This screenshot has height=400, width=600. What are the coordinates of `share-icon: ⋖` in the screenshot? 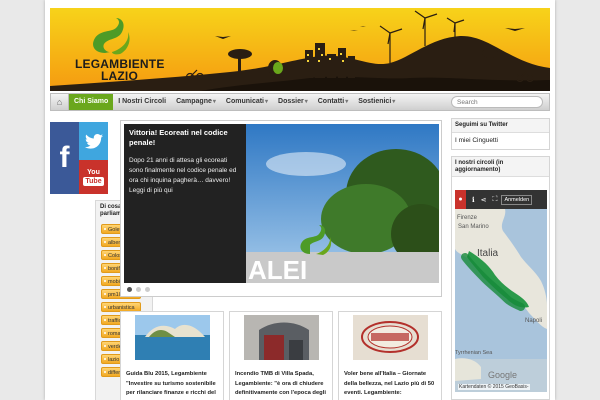 It's located at (484, 200).